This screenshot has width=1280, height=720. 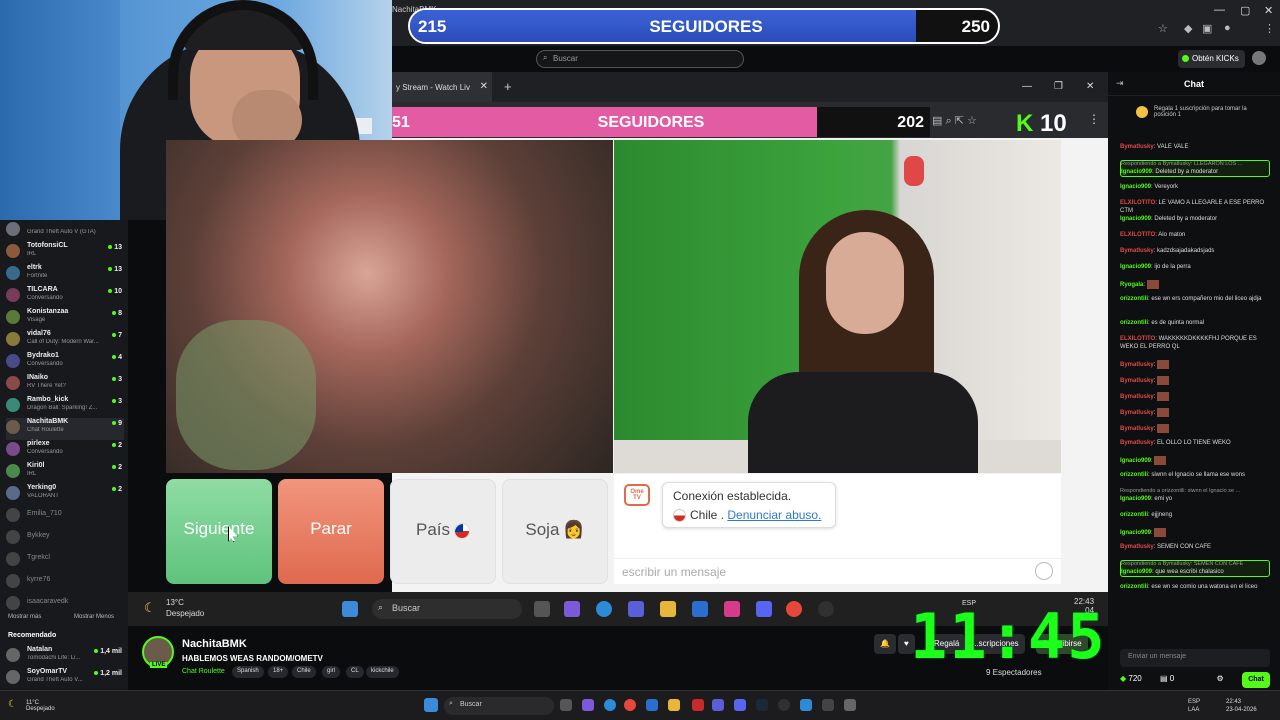 I want to click on chat-message: orizzontili: es de quinta normal, so click(x=1195, y=324).